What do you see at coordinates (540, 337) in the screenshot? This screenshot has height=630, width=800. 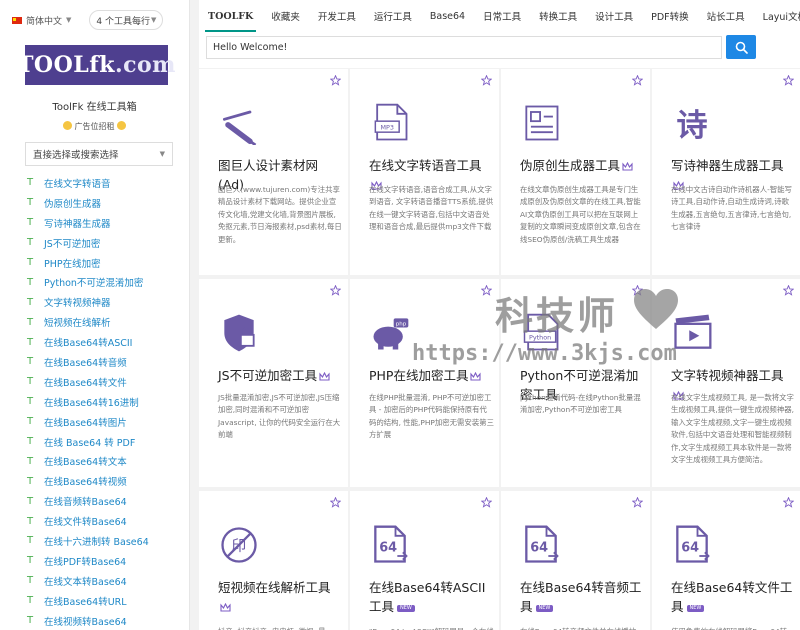 I see `svg-text: Python` at bounding box center [540, 337].